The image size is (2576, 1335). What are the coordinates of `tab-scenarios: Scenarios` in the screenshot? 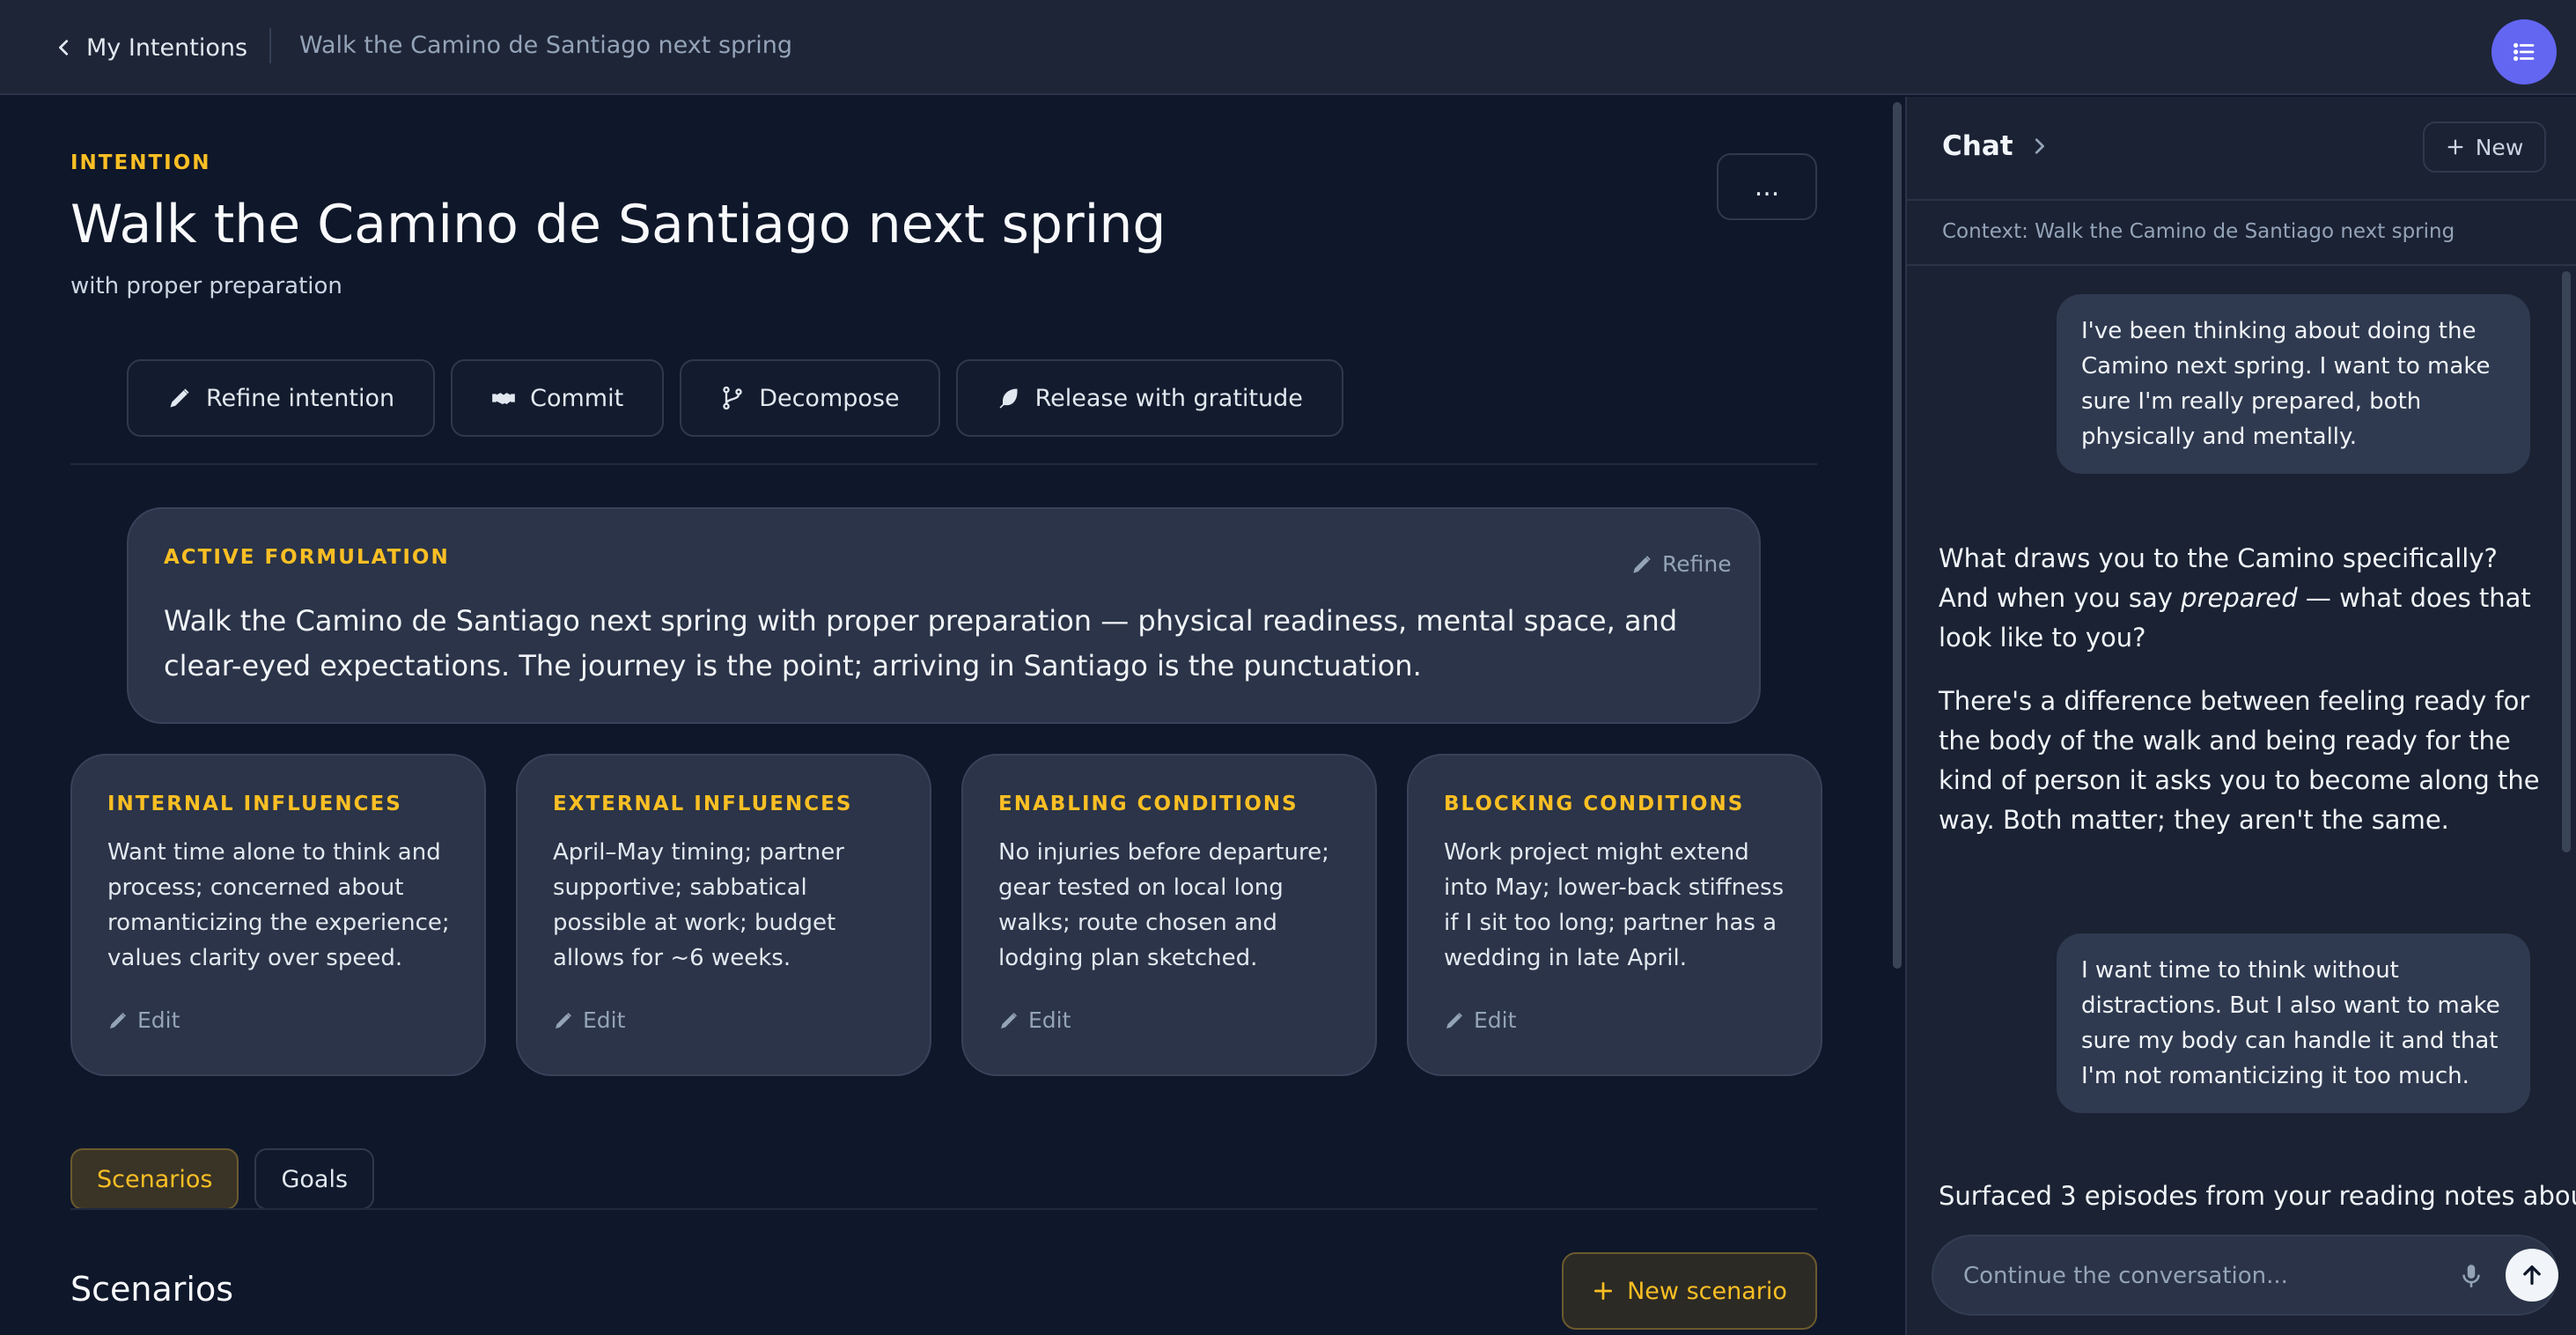 It's located at (155, 1179).